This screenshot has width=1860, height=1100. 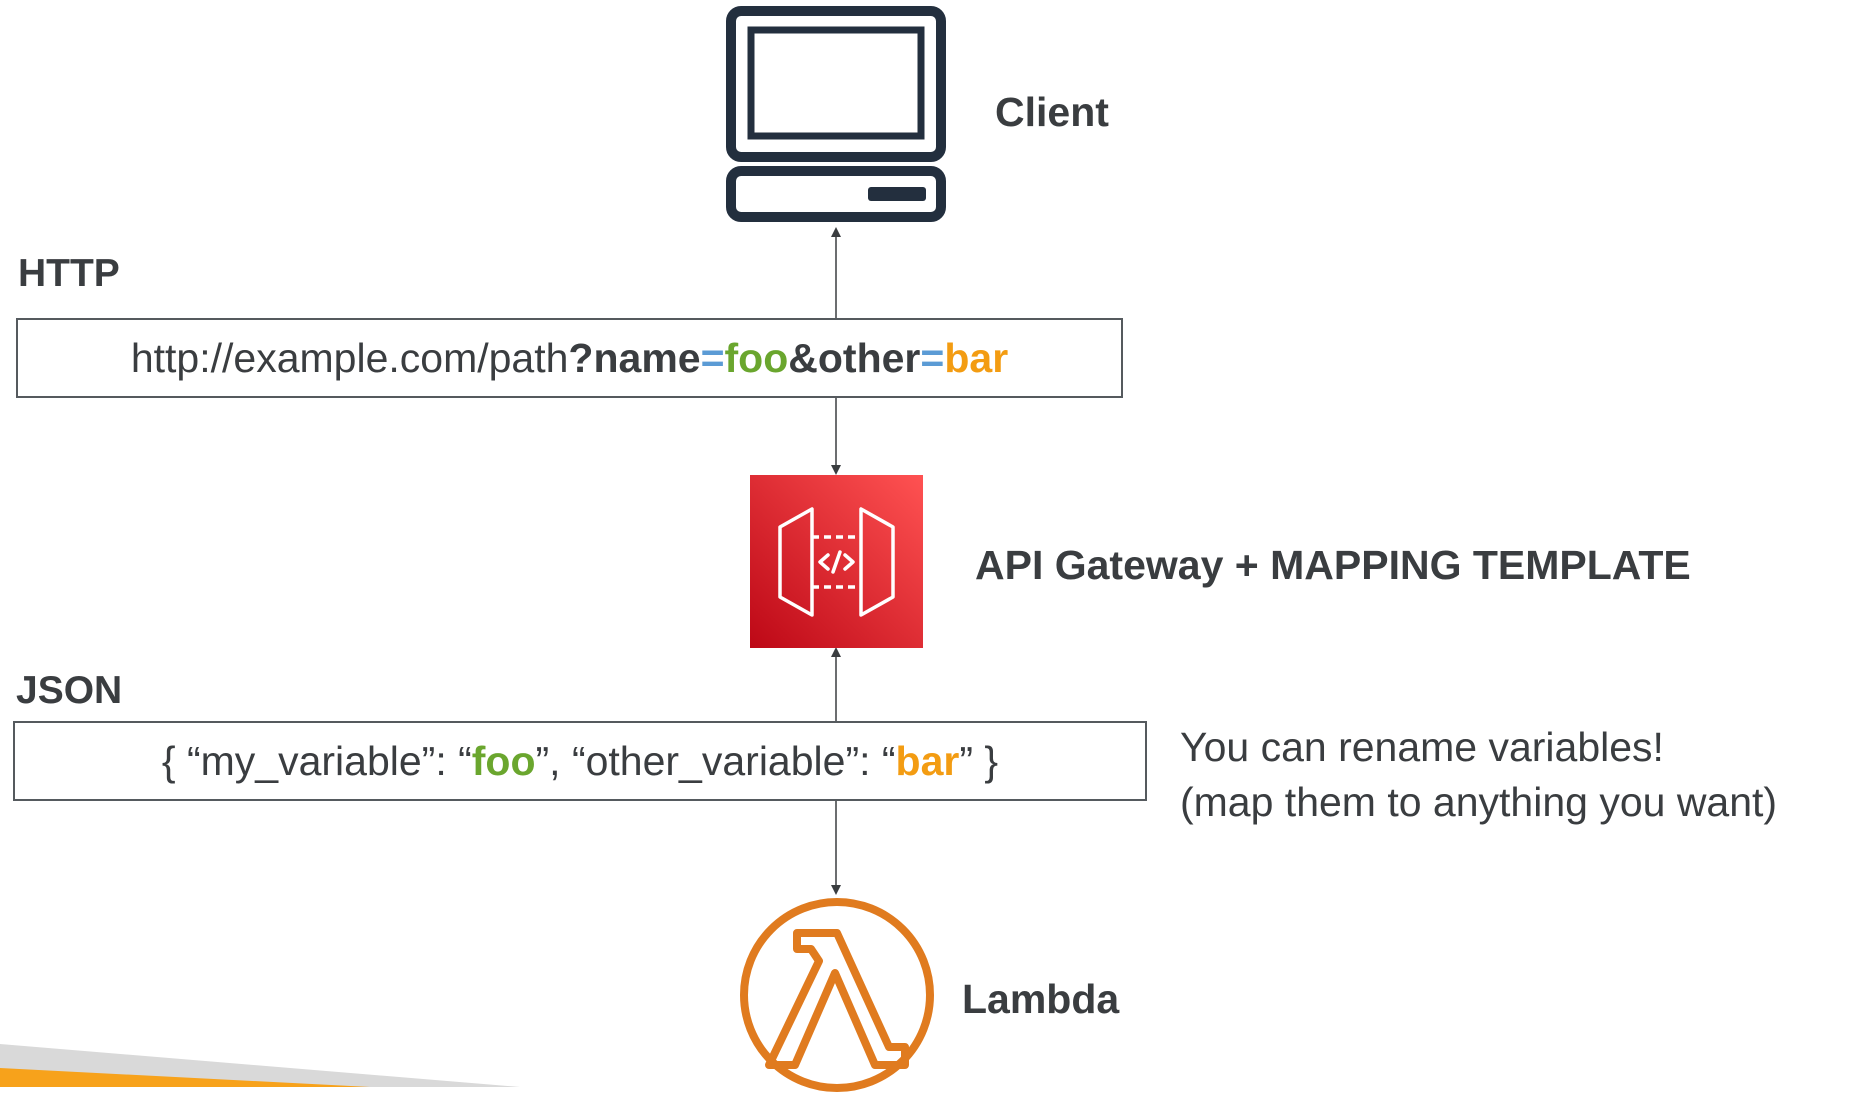 I want to click on json-value1: foo, so click(x=503, y=760).